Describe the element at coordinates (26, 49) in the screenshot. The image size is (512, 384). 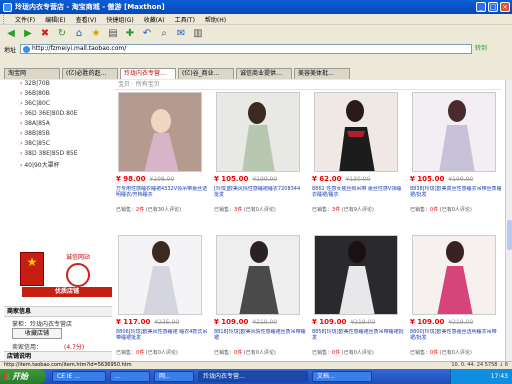
I see `page-icon` at that location.